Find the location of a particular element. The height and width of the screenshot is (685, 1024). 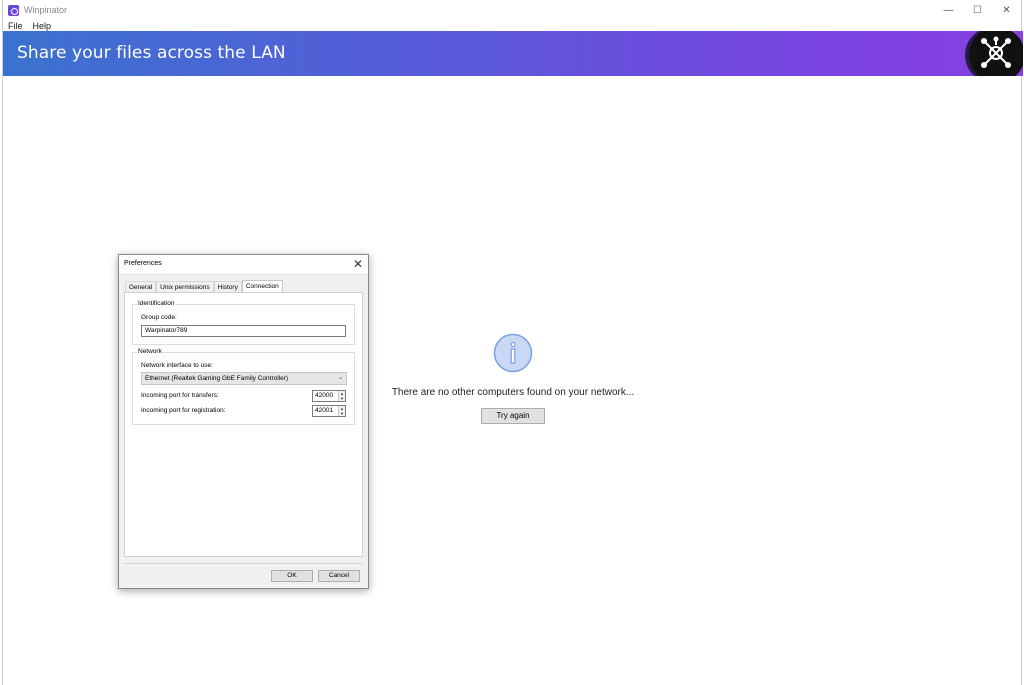

menu-file: File is located at coordinates (15, 26).